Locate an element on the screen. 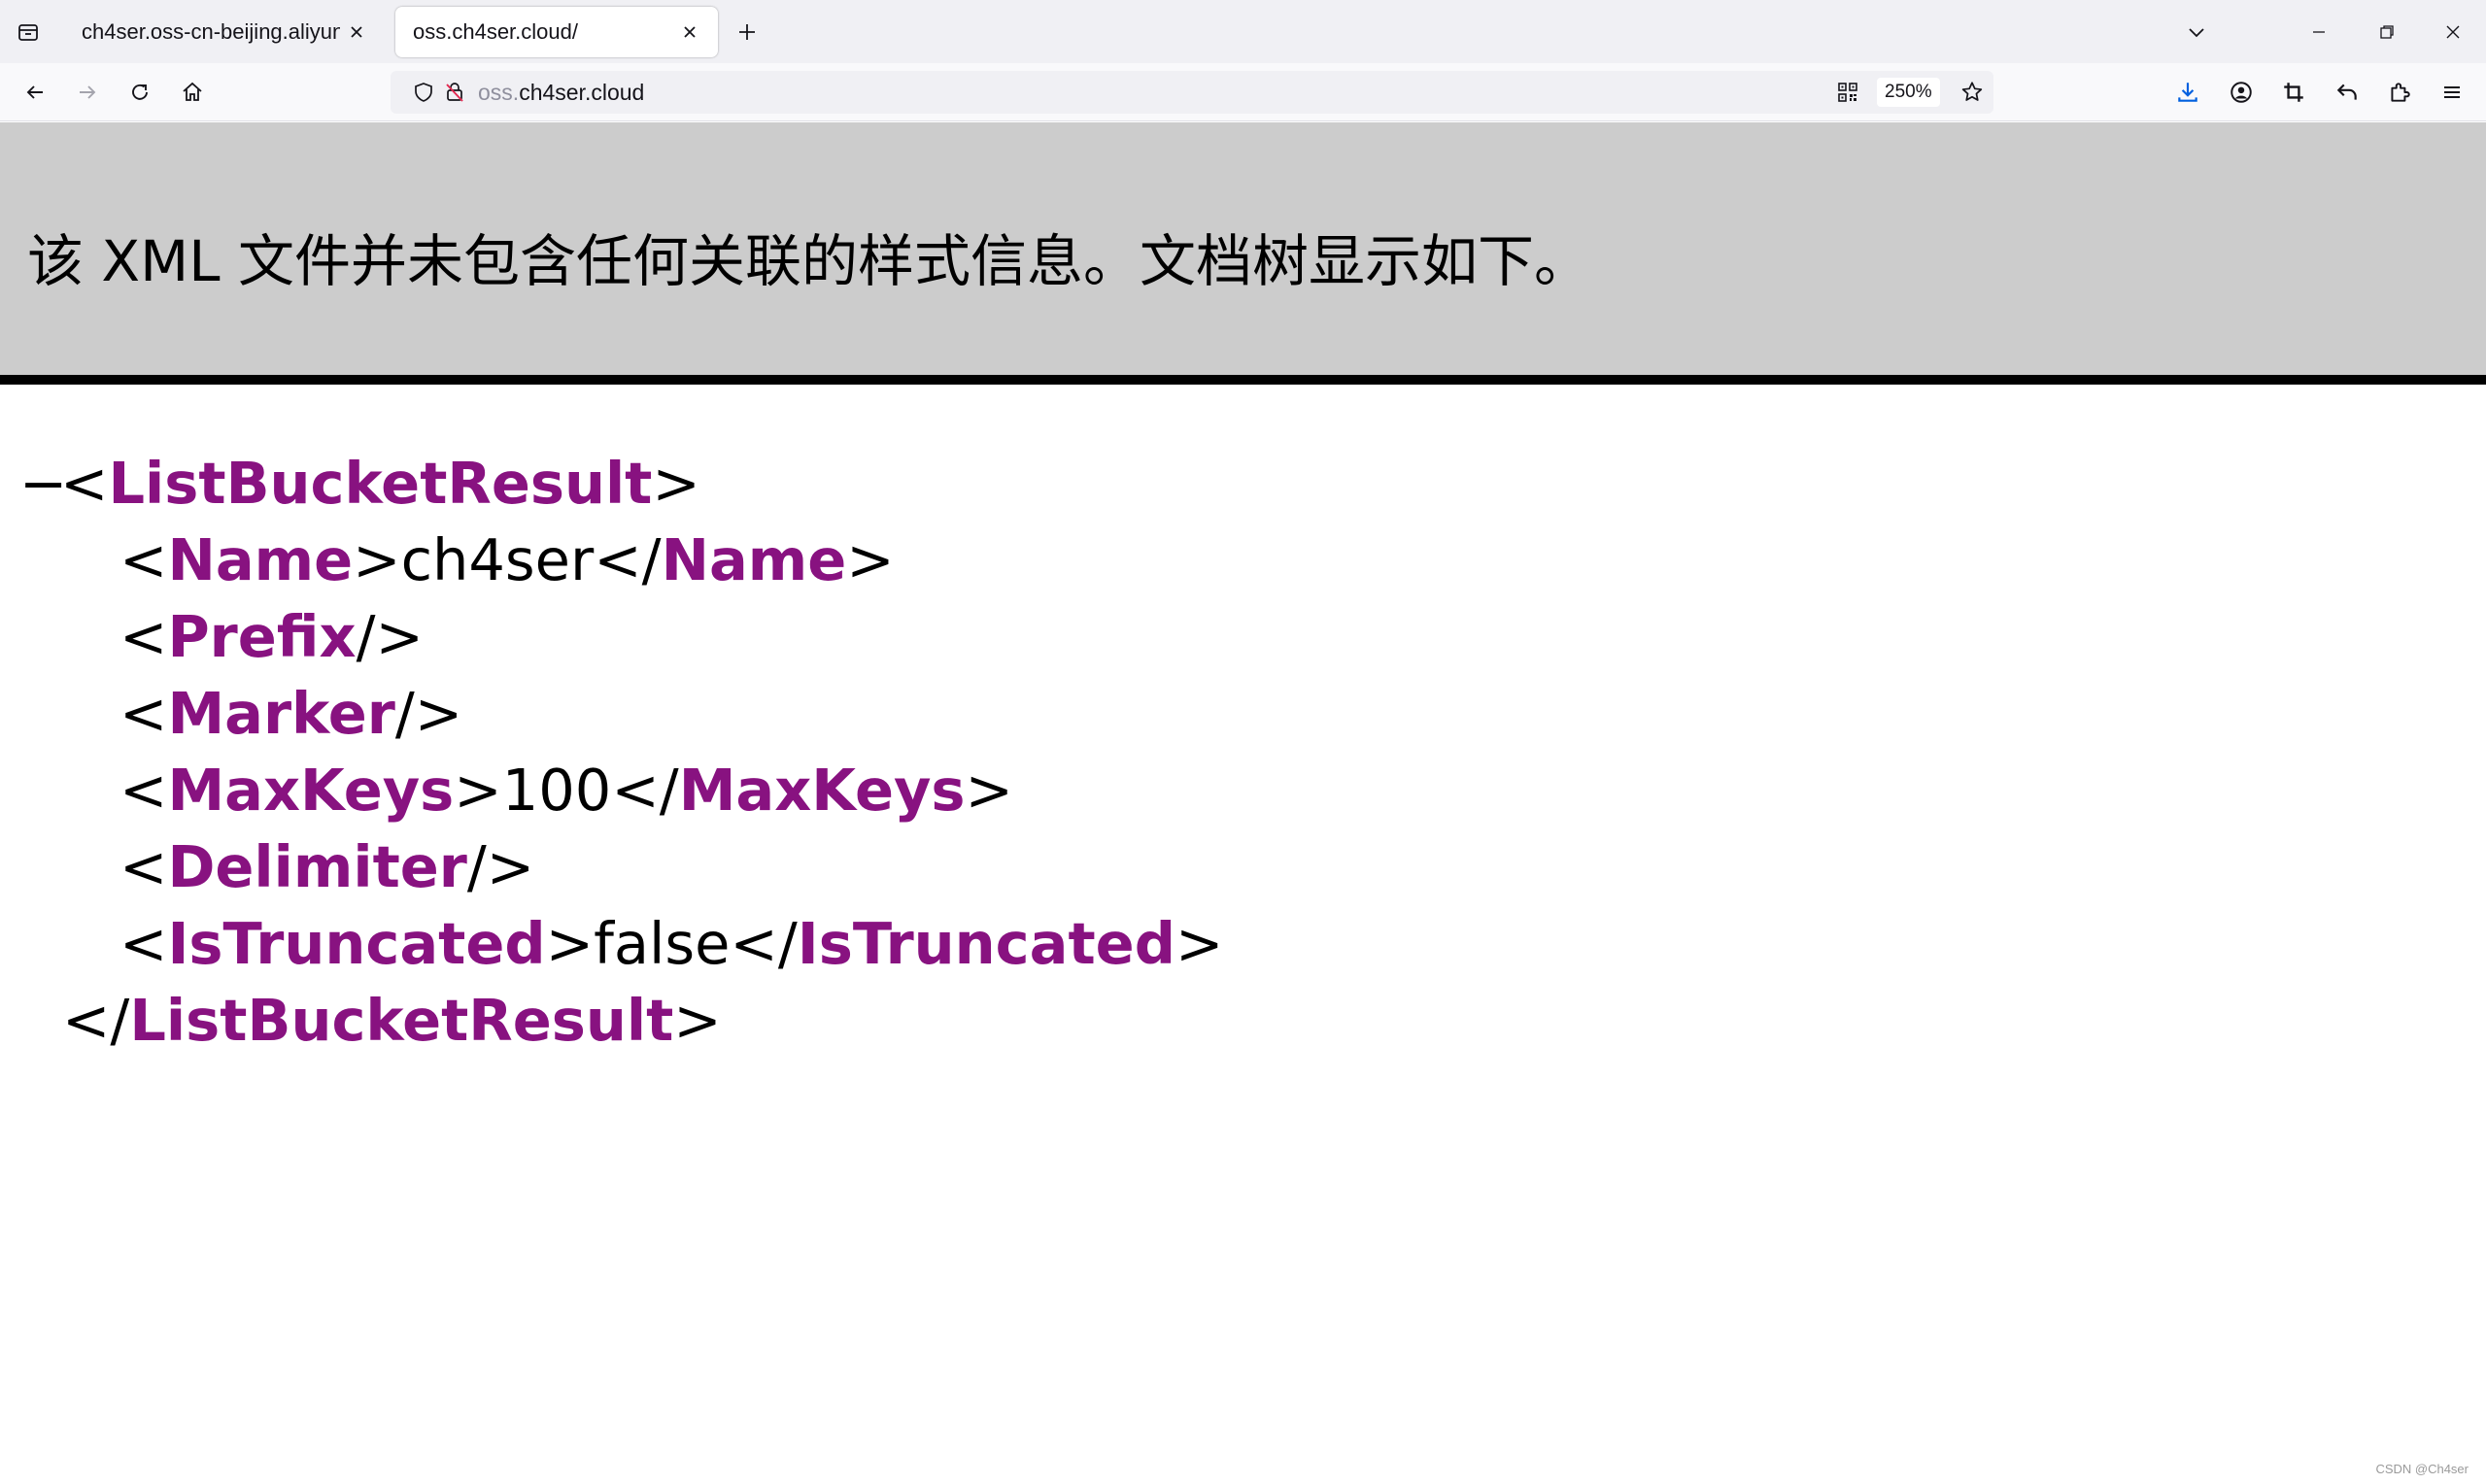  url-bar: oss.ch4ser.cloud 250% is located at coordinates (1192, 92).